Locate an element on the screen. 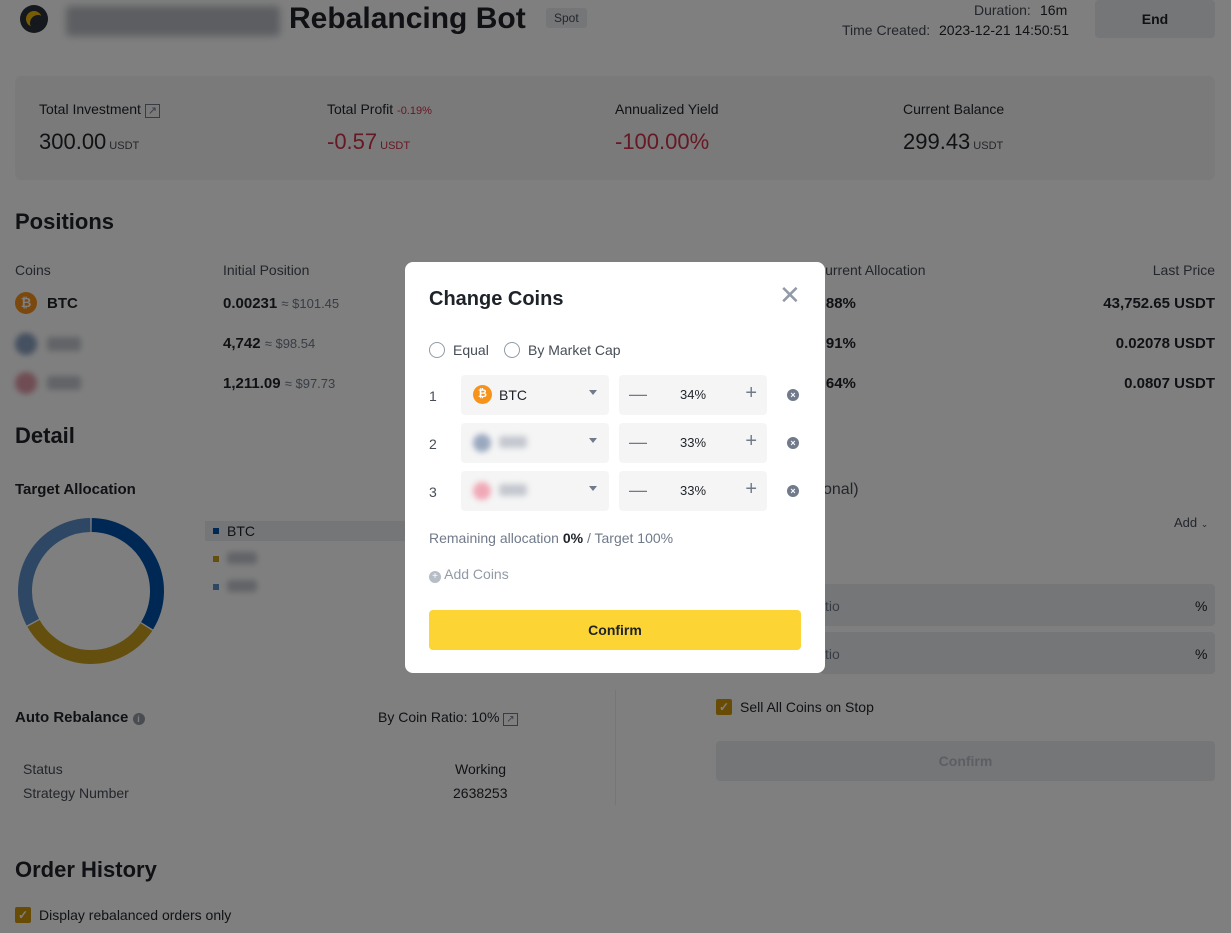  add-coins-button: + Add Coins is located at coordinates (469, 574).